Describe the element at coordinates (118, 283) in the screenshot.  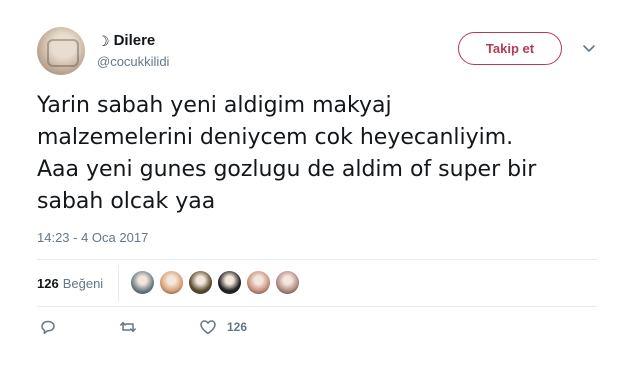
I see `stat-separator` at that location.